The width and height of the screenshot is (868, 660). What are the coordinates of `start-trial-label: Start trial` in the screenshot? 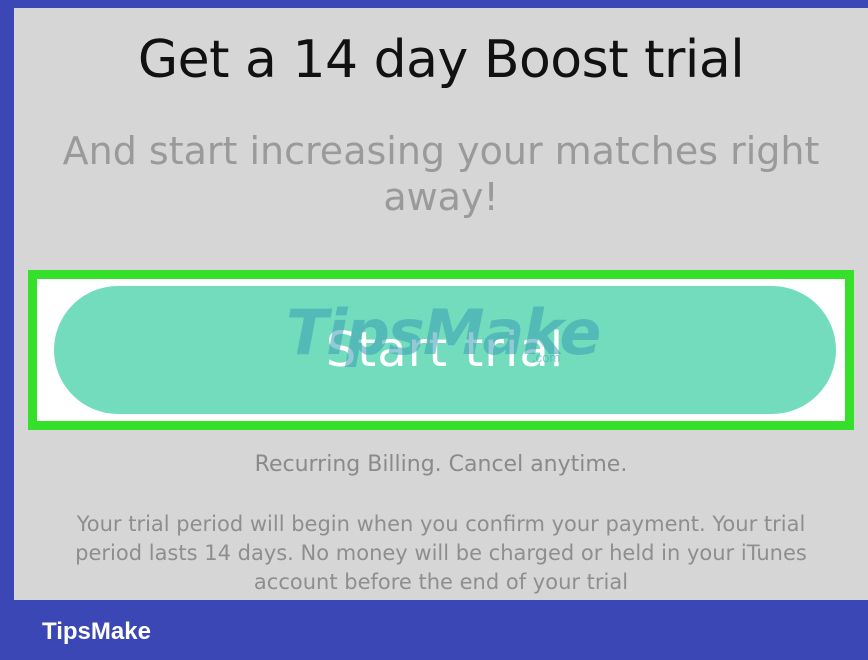 It's located at (445, 350).